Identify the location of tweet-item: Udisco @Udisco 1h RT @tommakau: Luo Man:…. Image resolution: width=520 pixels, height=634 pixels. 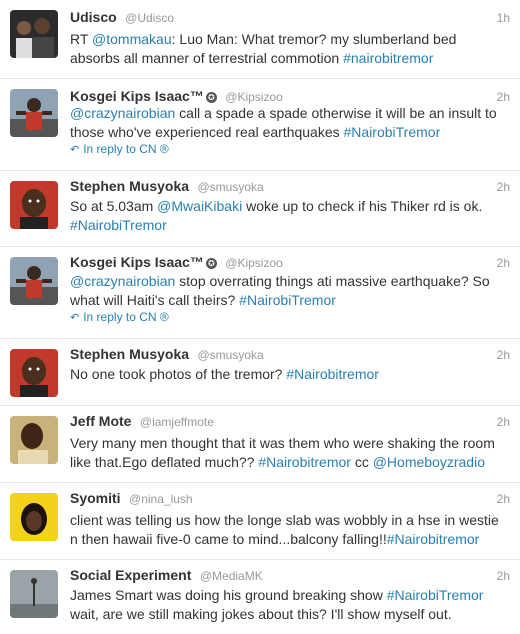
(260, 39).